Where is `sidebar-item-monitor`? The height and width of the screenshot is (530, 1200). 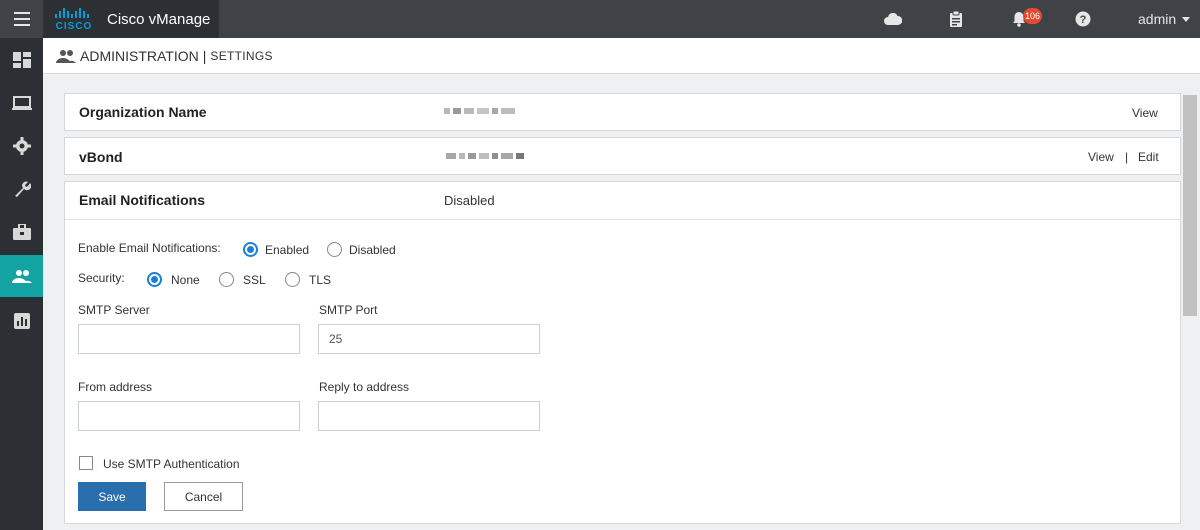 sidebar-item-monitor is located at coordinates (21, 103).